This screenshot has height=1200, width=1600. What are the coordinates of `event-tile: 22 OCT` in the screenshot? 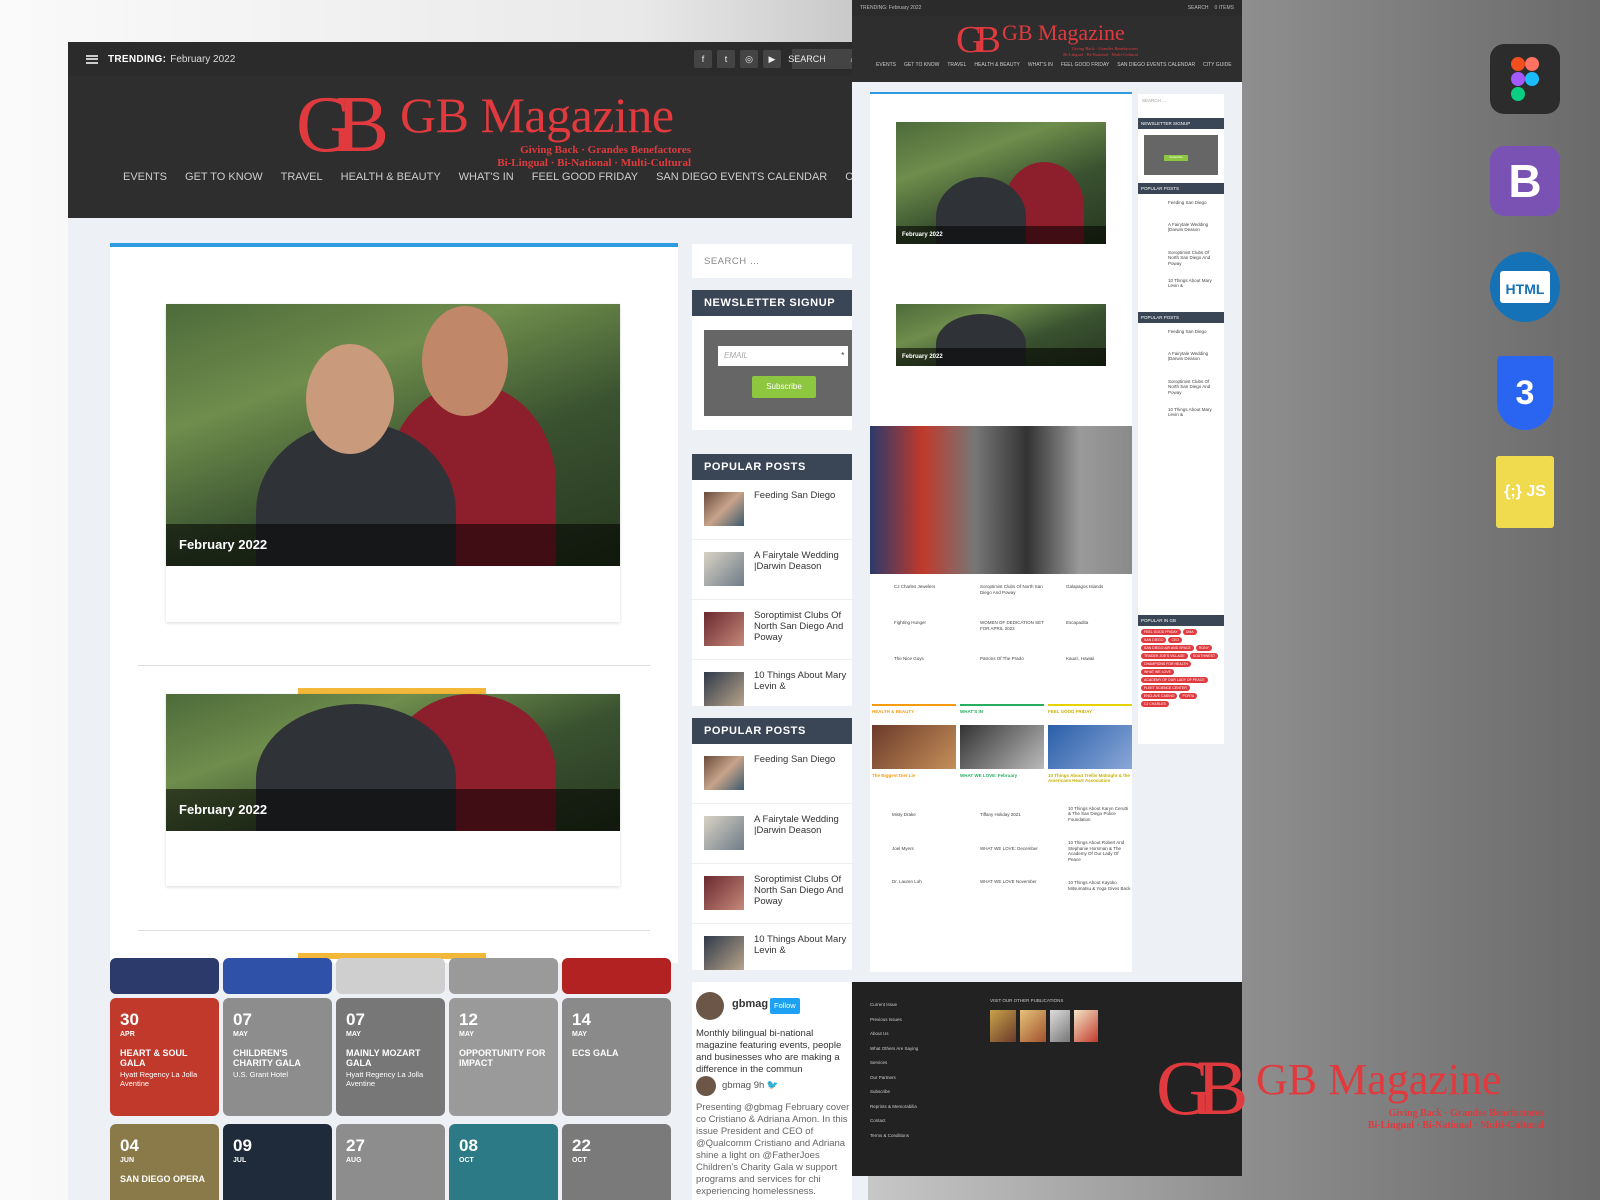 It's located at (616, 1162).